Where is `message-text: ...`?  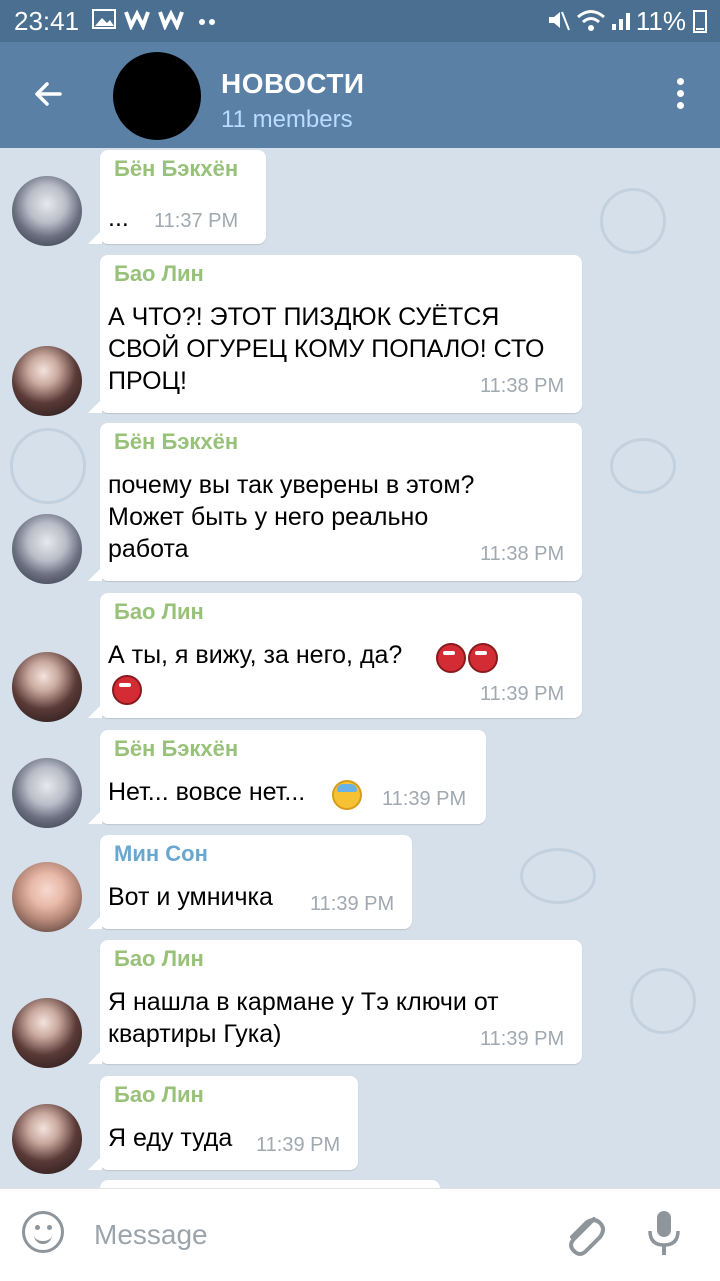 message-text: ... is located at coordinates (118, 218).